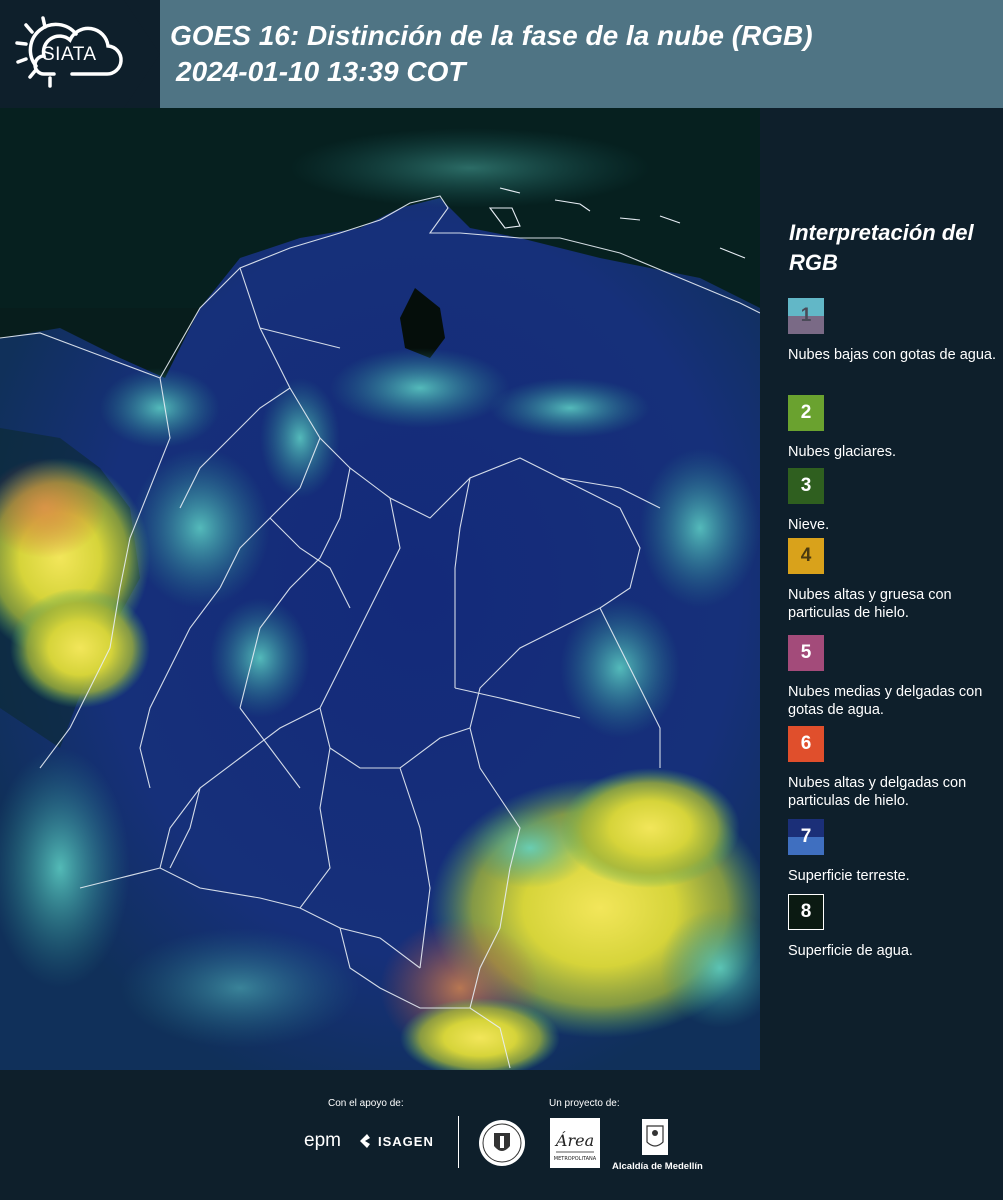 Image resolution: width=1003 pixels, height=1200 pixels. I want to click on legend-item-3: 3 Nieve., so click(894, 501).